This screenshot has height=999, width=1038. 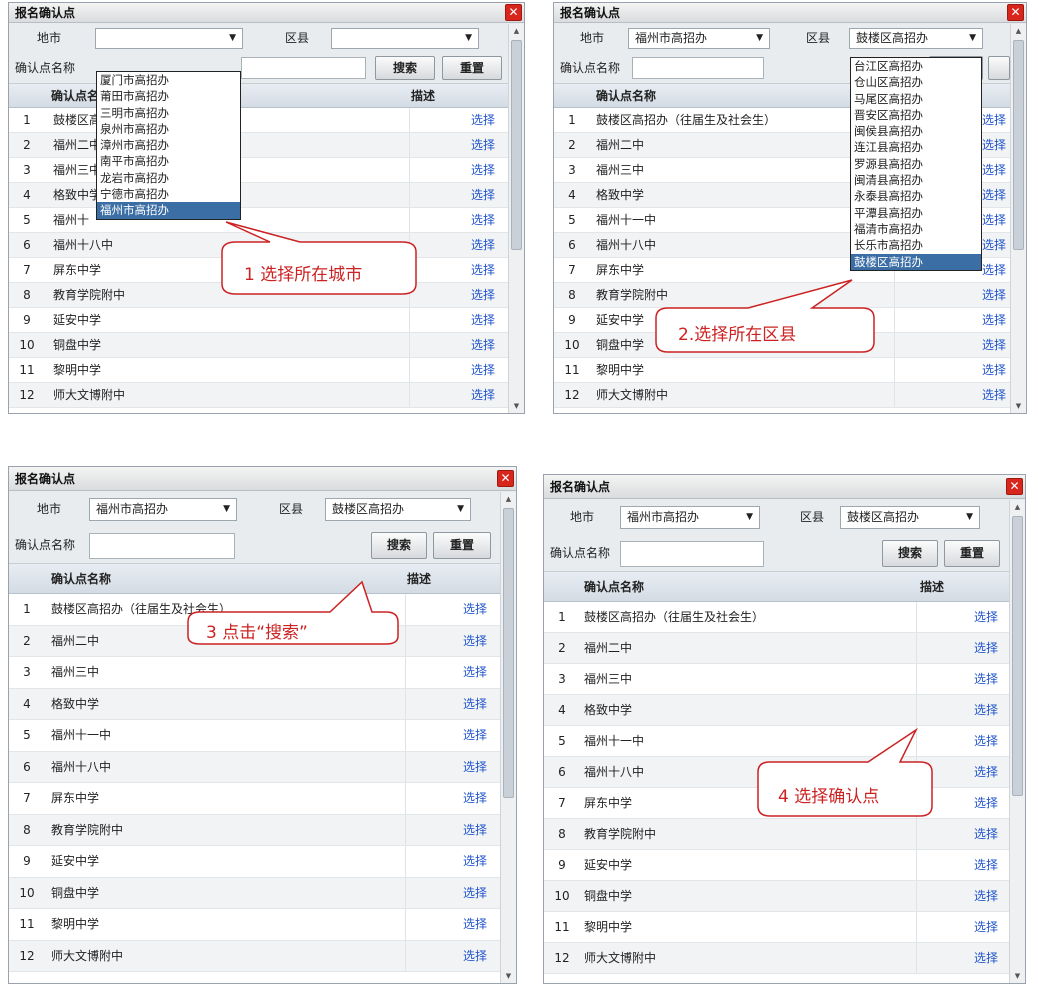 I want to click on callout-step4: 4 选择确认点, so click(x=829, y=797).